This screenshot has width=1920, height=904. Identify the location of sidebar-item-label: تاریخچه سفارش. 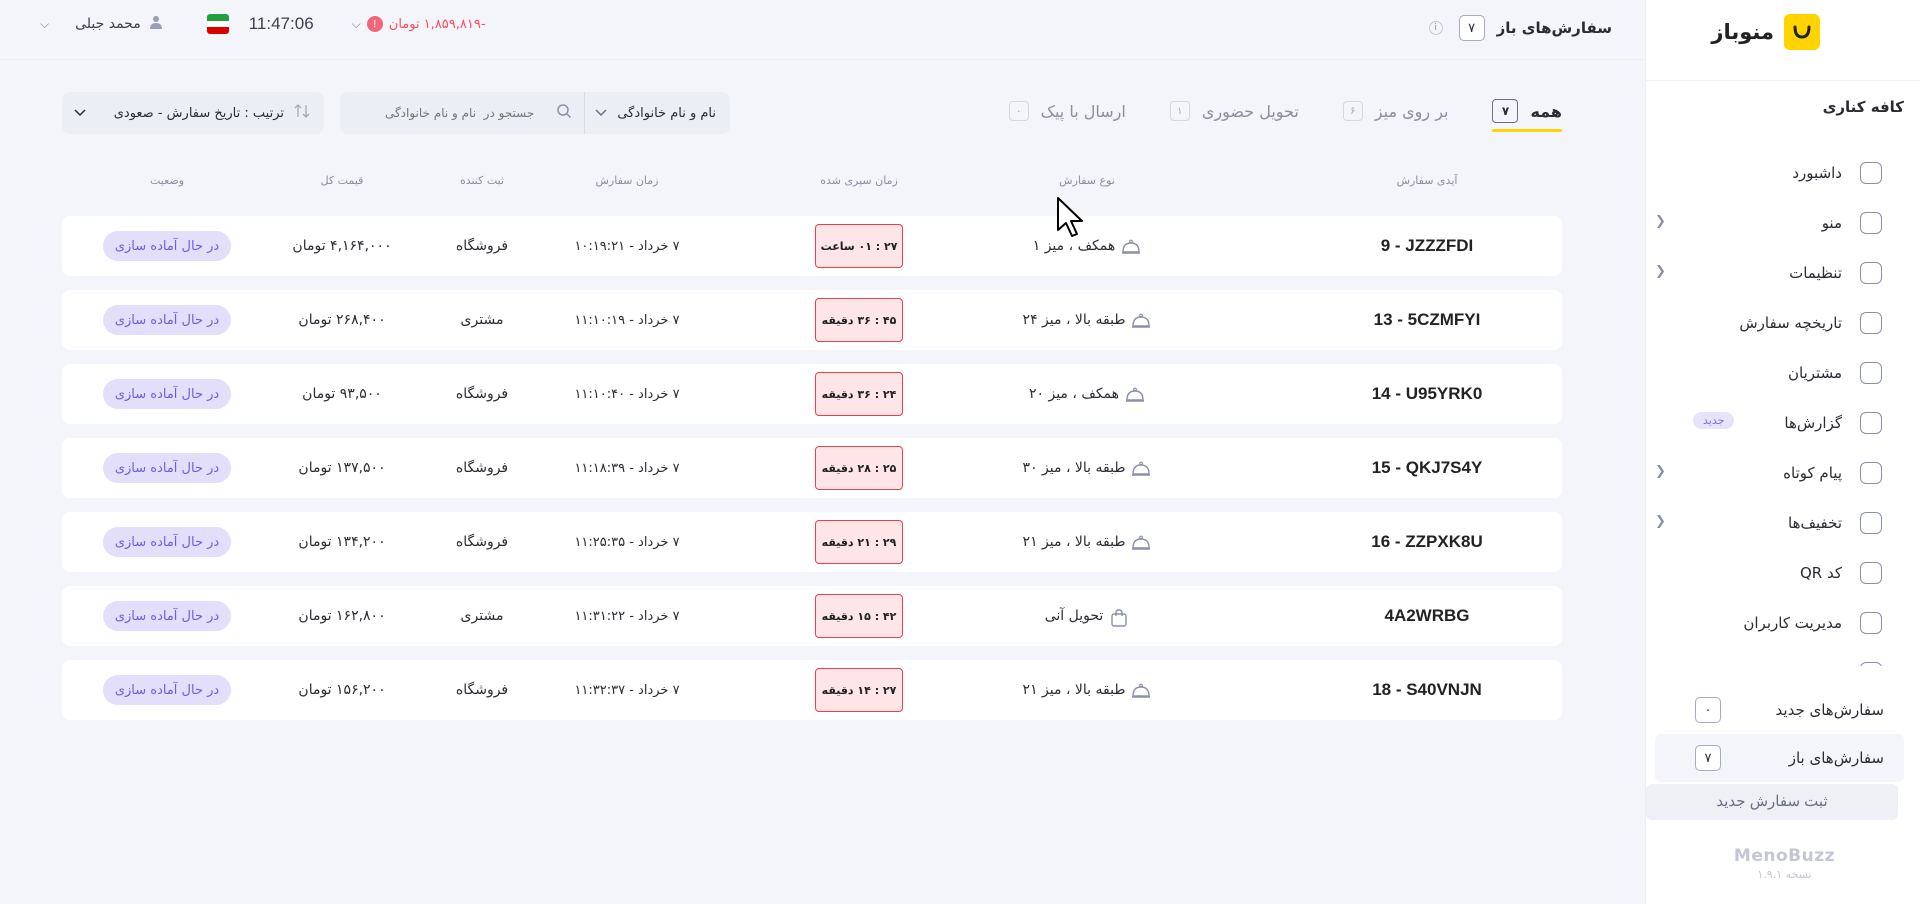
(1790, 323).